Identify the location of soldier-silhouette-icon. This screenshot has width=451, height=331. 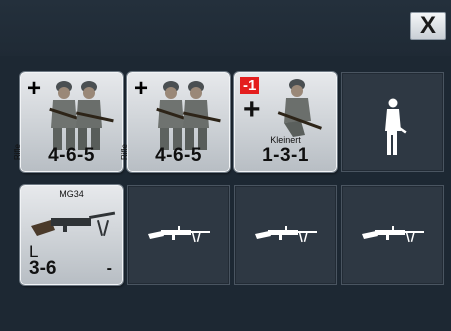
(396, 126).